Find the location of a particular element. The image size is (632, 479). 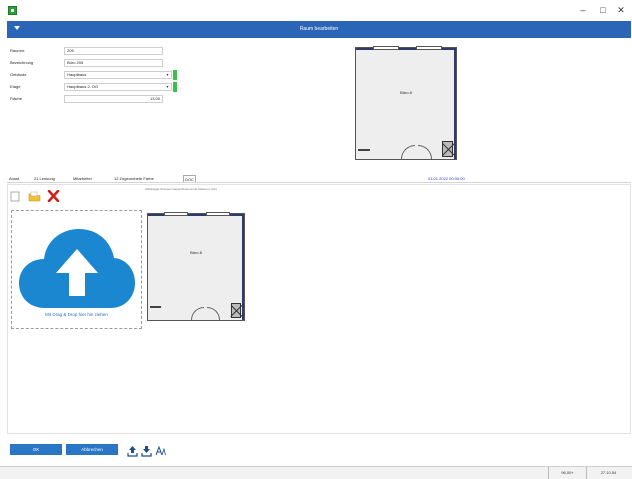

floor-label: Etage is located at coordinates (15, 86).